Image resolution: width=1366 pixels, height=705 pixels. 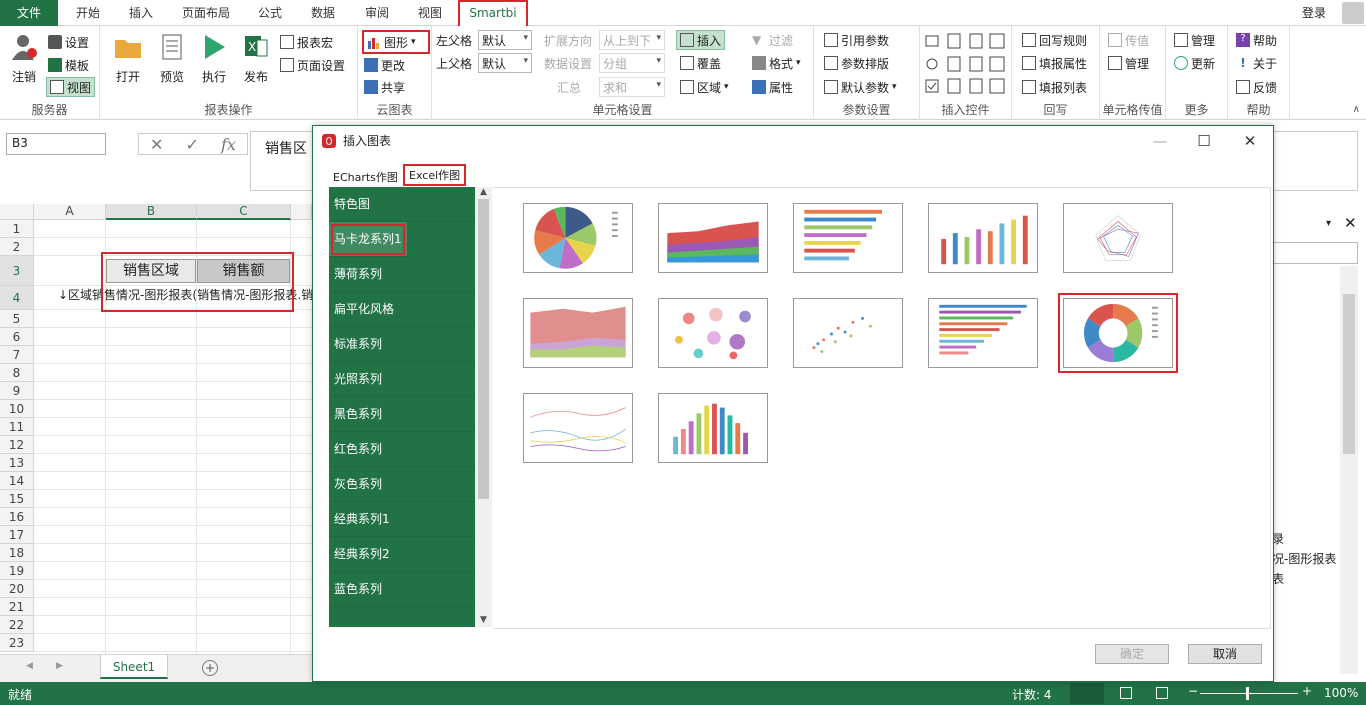 I want to click on param-sort-button: 参数排版, so click(x=856, y=63).